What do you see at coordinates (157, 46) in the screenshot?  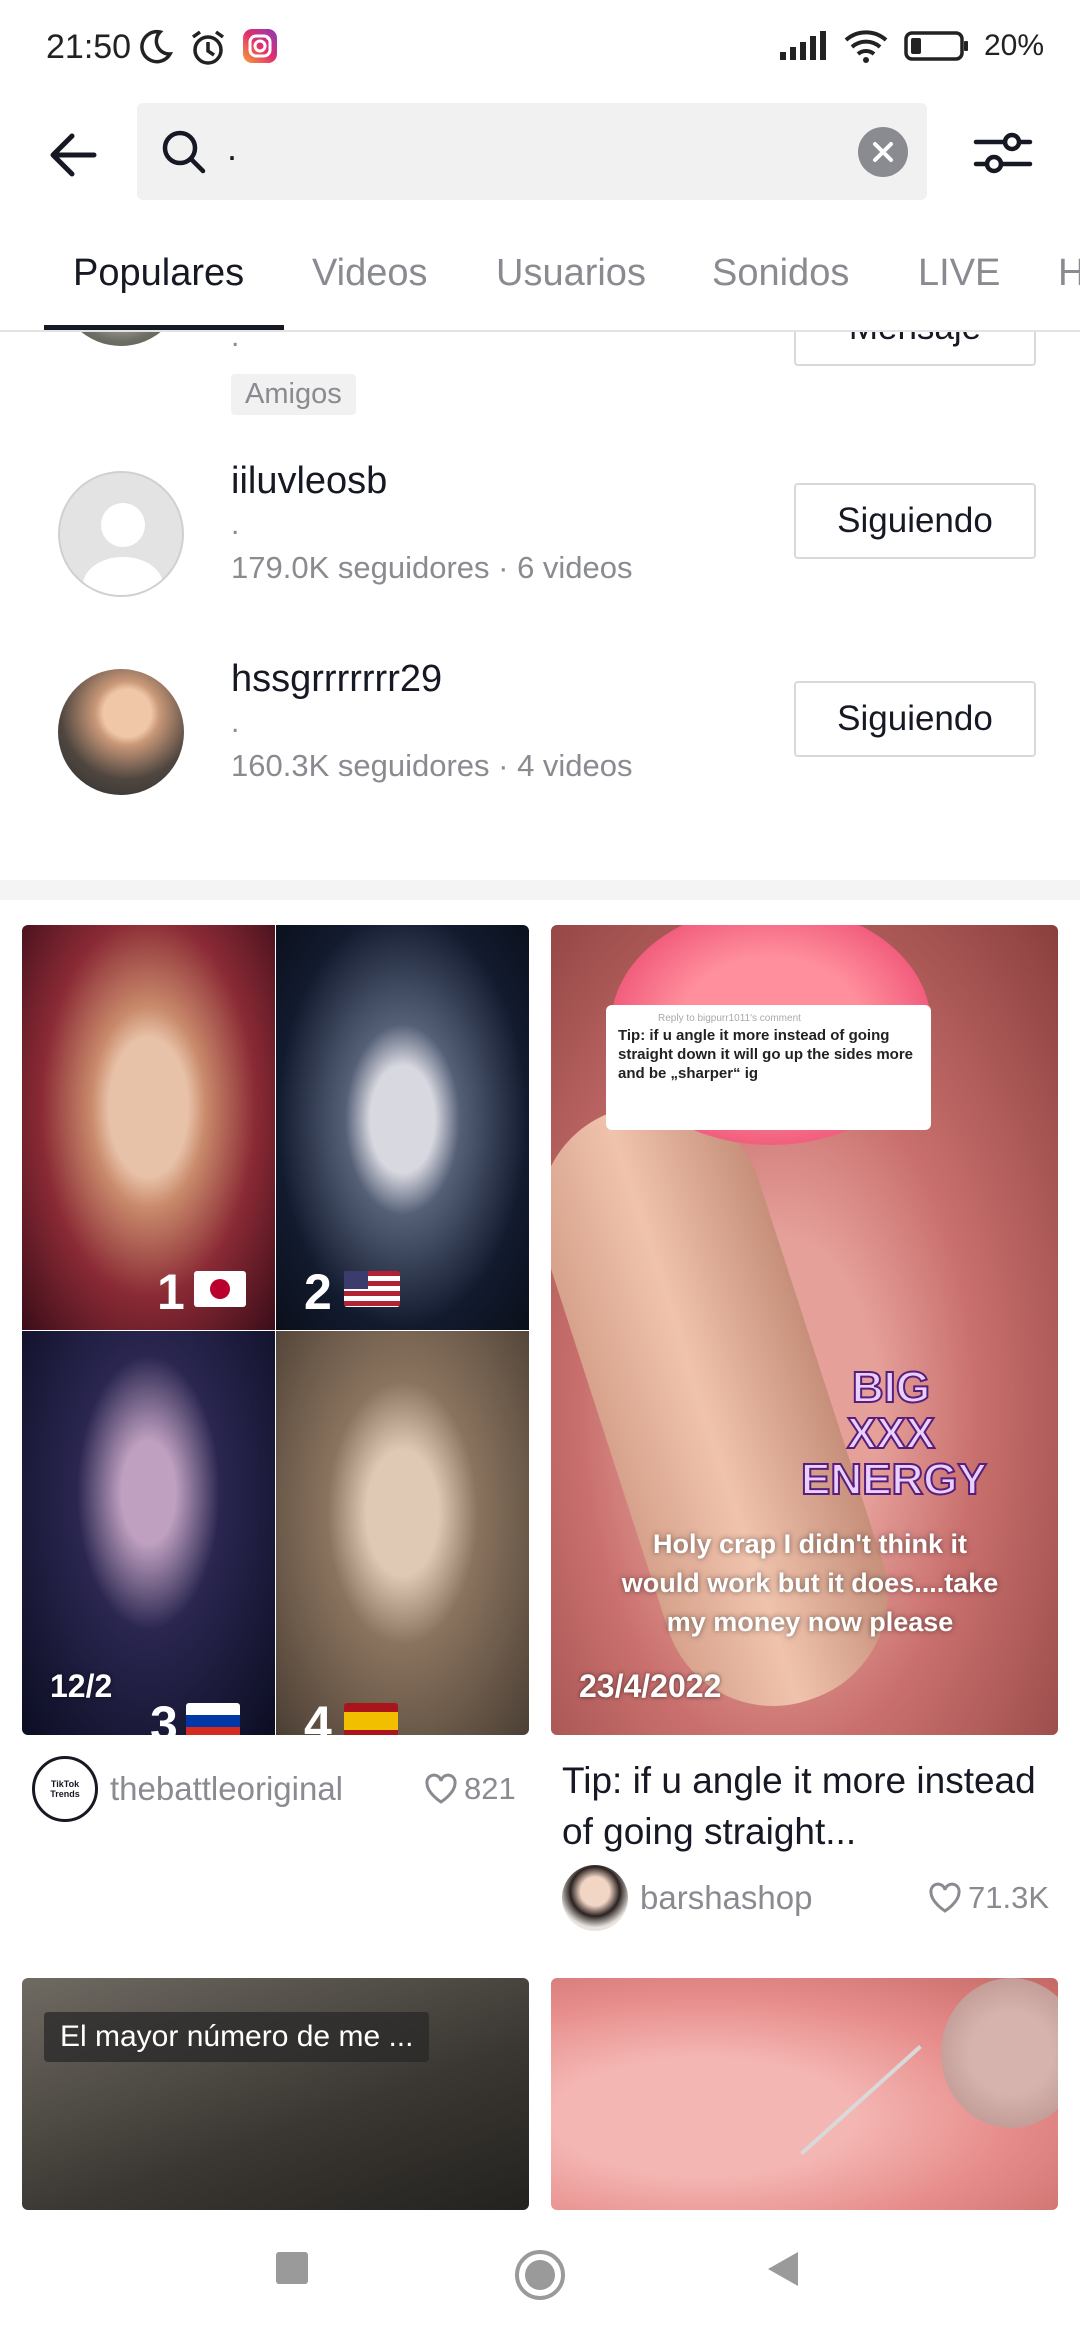 I see `moon-icon` at bounding box center [157, 46].